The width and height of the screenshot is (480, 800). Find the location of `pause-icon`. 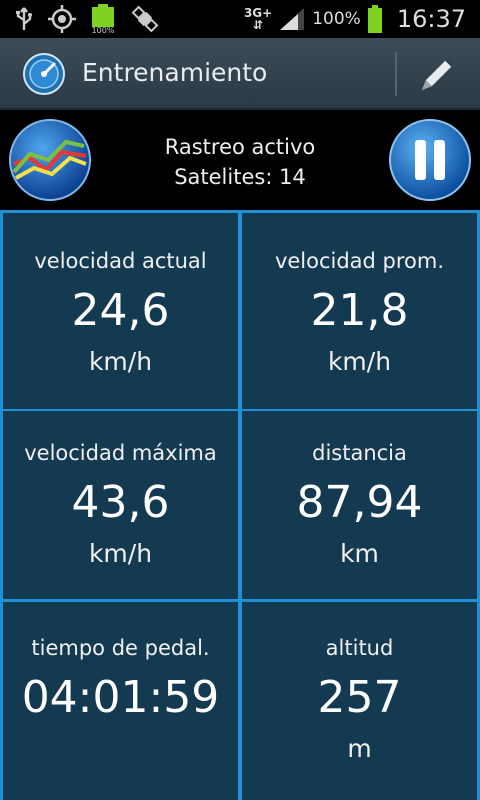

pause-icon is located at coordinates (430, 160).